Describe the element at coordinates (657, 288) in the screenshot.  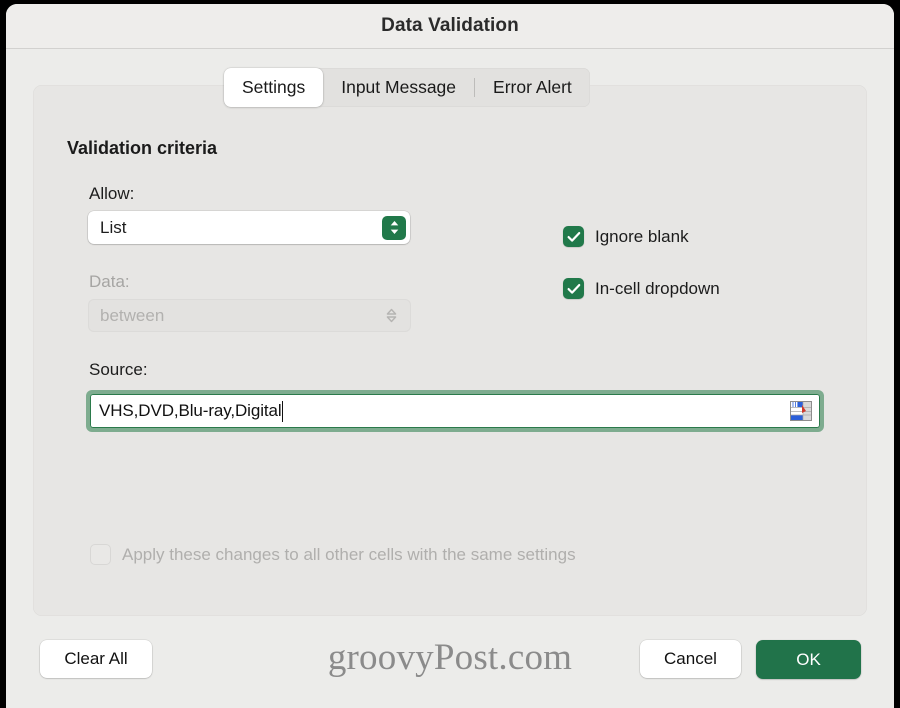
I see `in-cell-dropdown-label: In-cell dropdown` at that location.